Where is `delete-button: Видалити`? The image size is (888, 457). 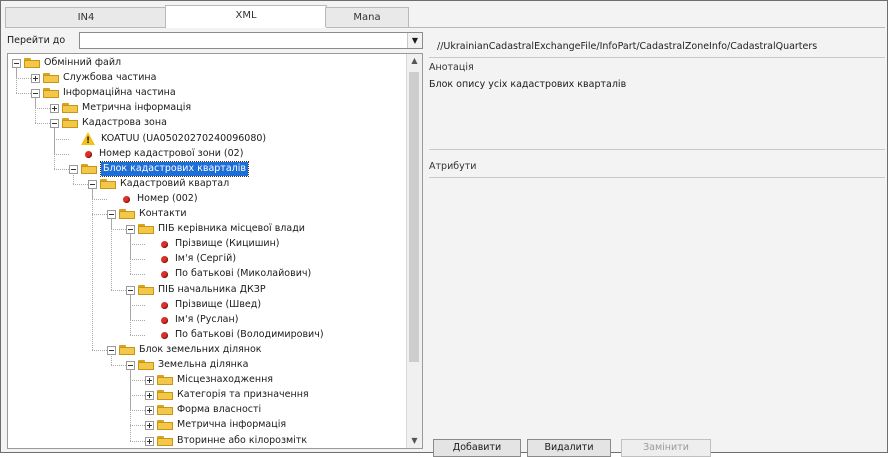
delete-button: Видалити is located at coordinates (569, 448).